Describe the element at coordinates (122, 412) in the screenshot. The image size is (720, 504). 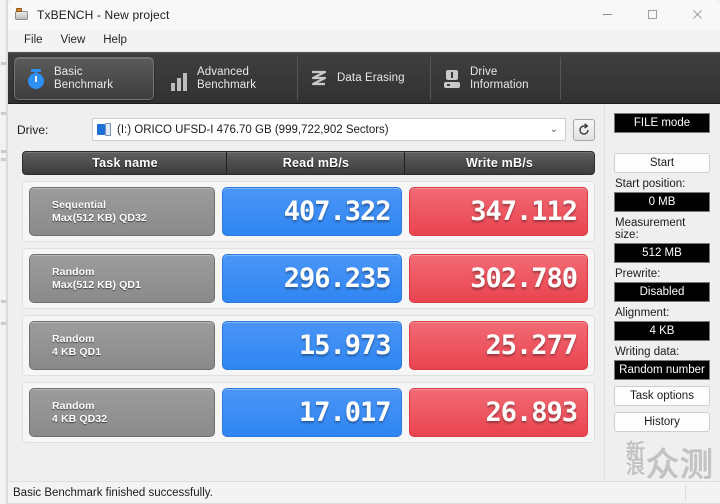
I see `task-name-cell: Random 4 KB QD32` at that location.